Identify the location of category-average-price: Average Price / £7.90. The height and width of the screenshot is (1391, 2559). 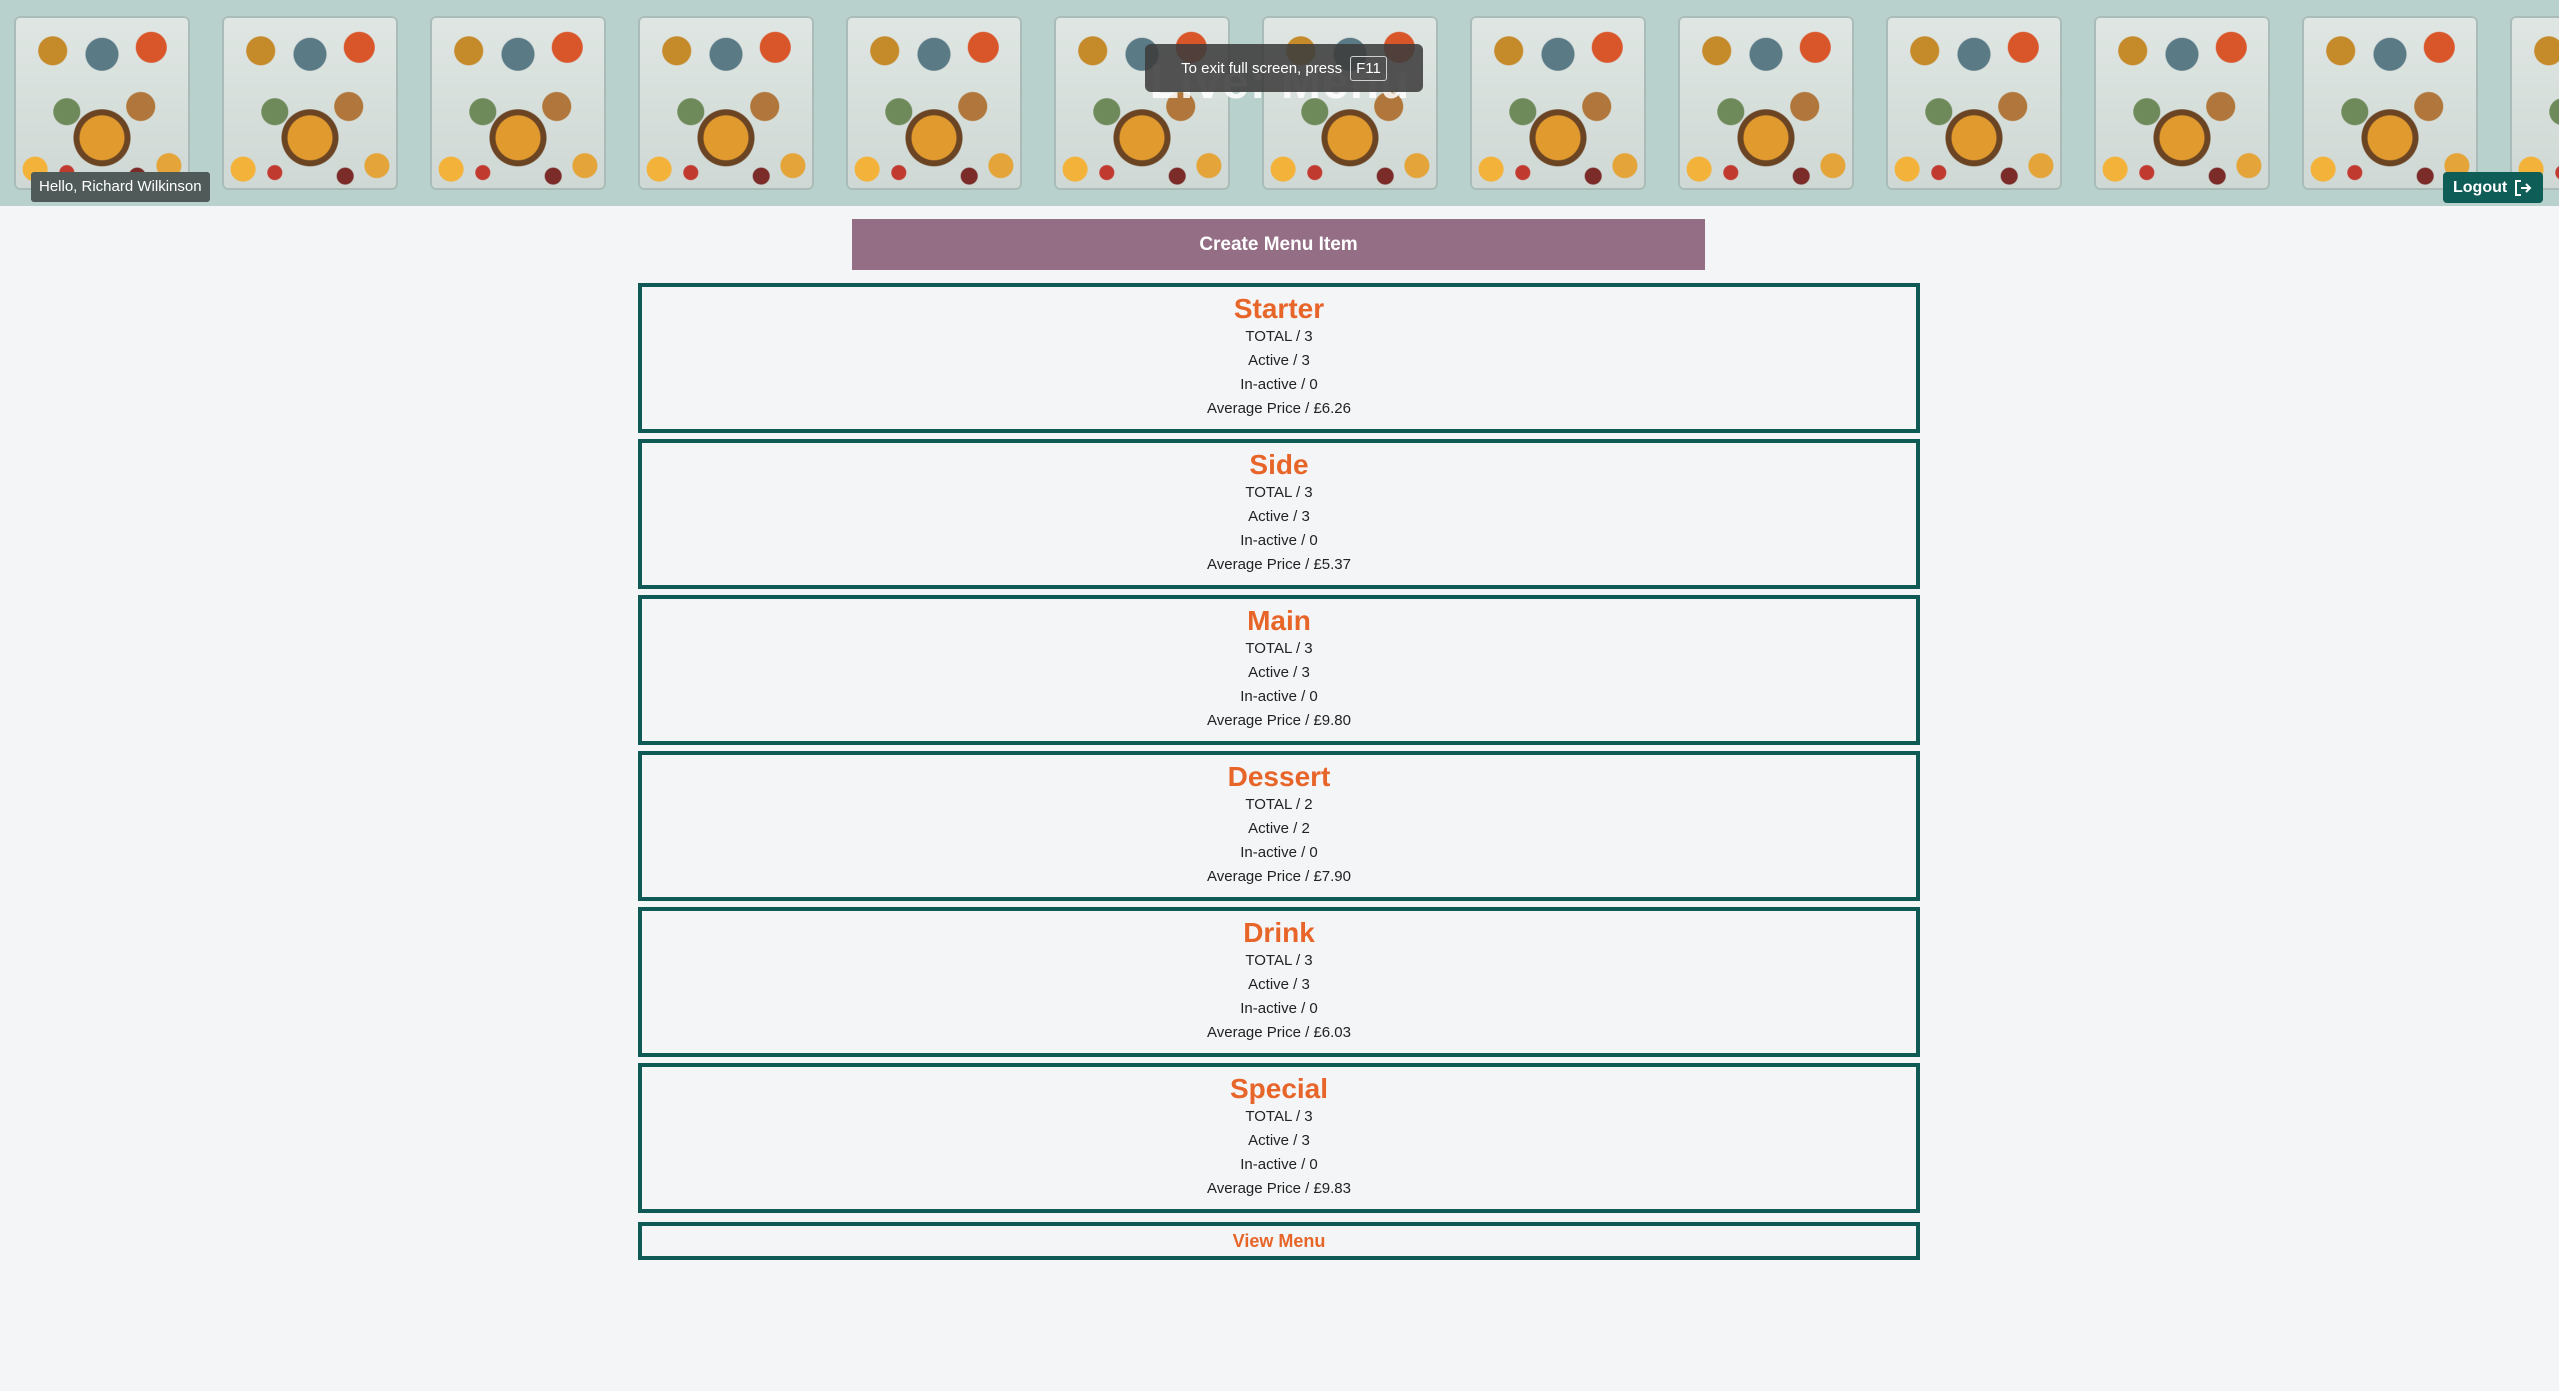
(1279, 876).